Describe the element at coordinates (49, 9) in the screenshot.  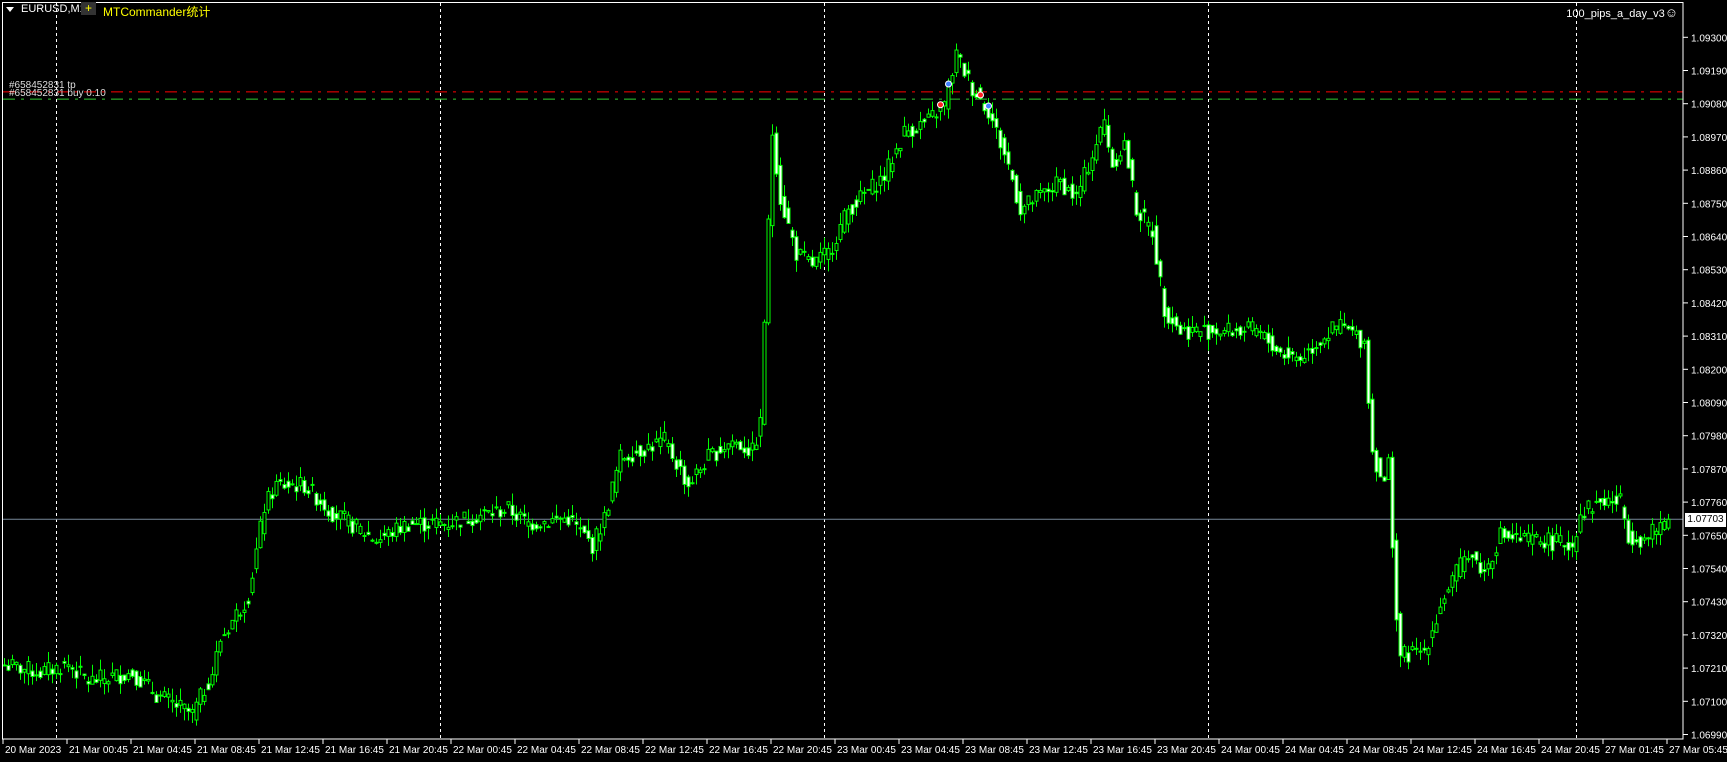
I see `chart-title: EURUSD,M15` at that location.